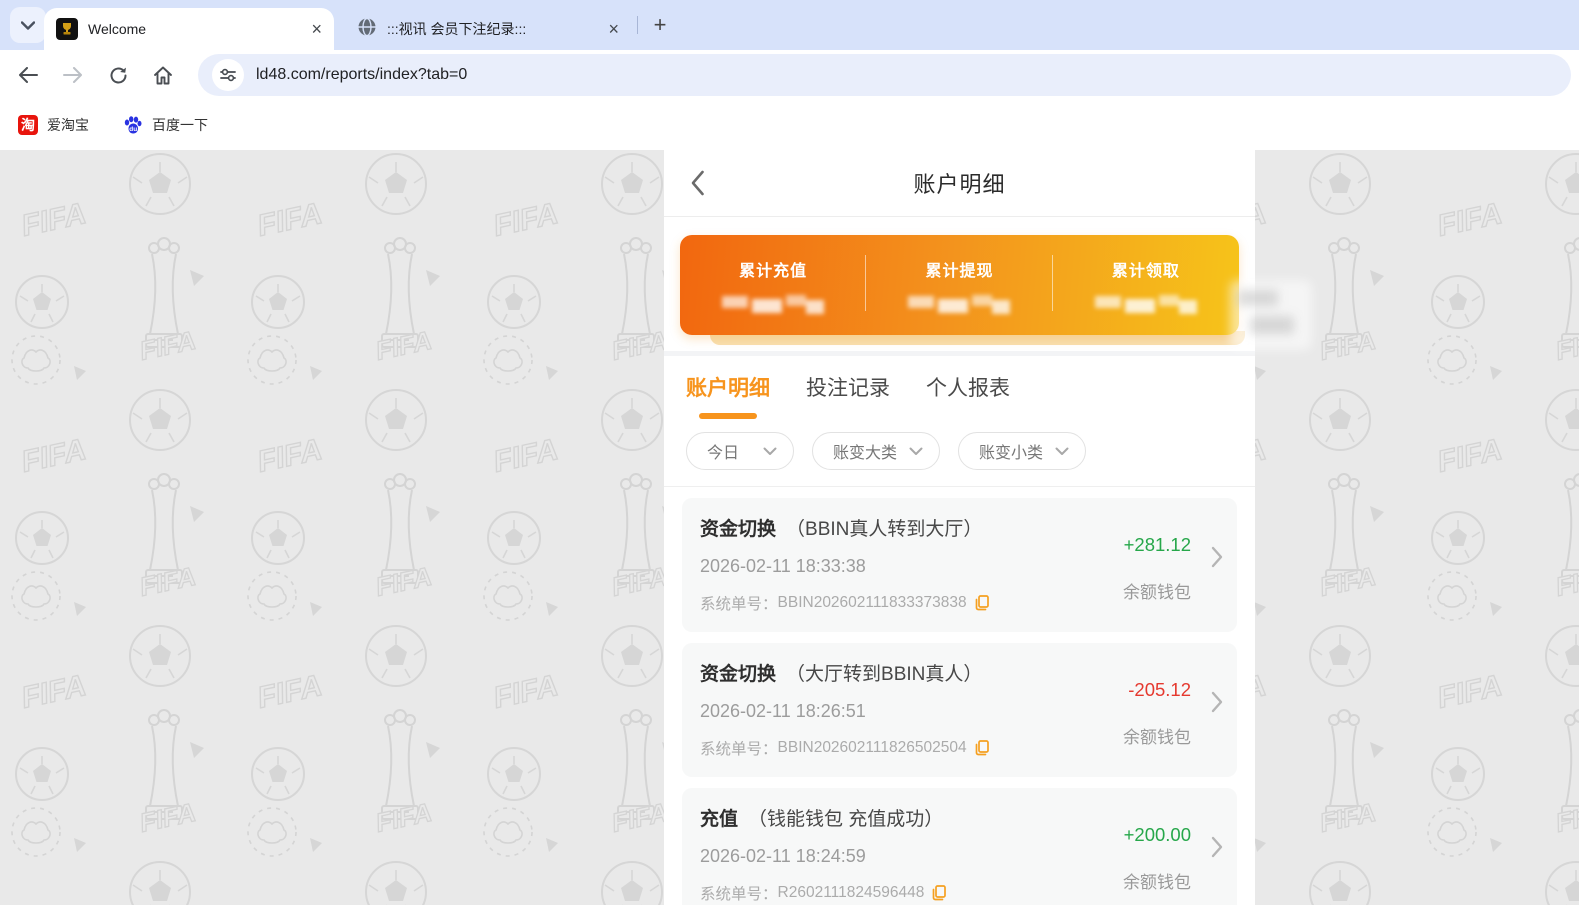 This screenshot has width=1579, height=905. I want to click on page-title: 账户明细, so click(959, 184).